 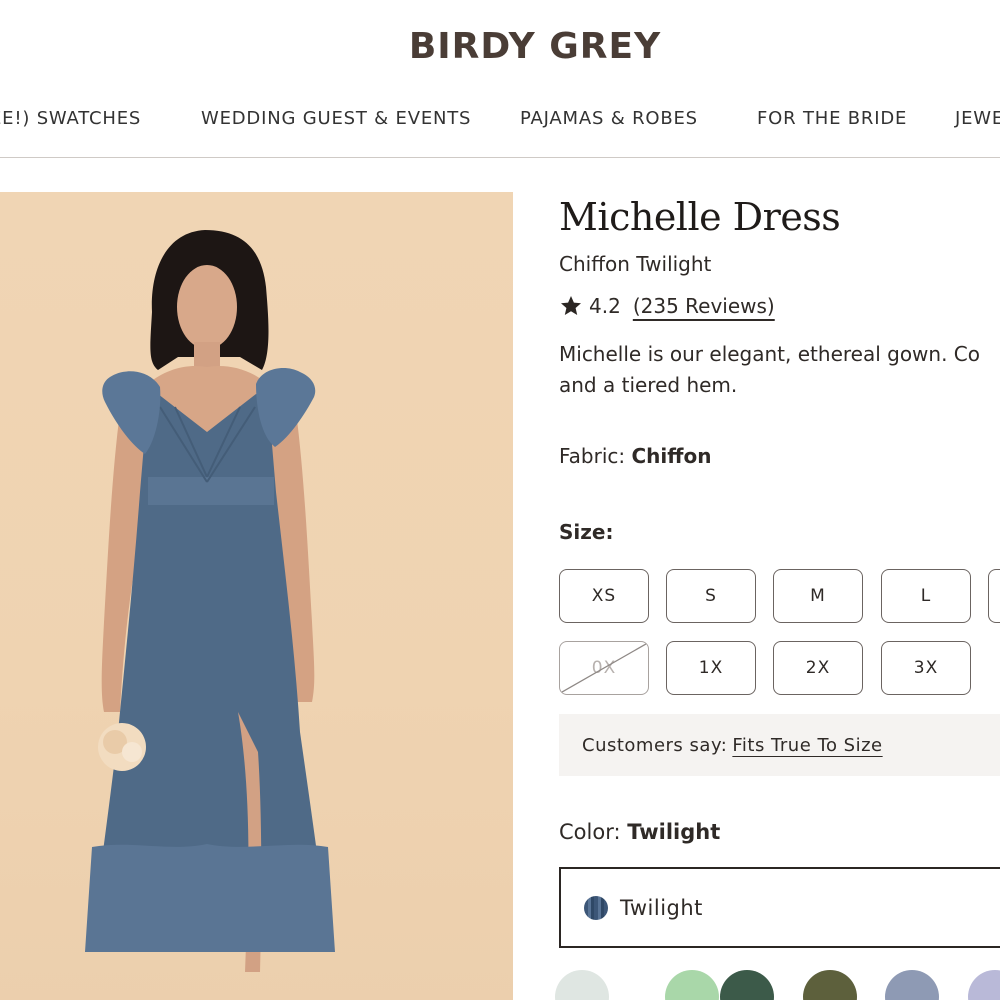 I want to click on fit-summary: Customers say: Fits True To Size, so click(x=779, y=745).